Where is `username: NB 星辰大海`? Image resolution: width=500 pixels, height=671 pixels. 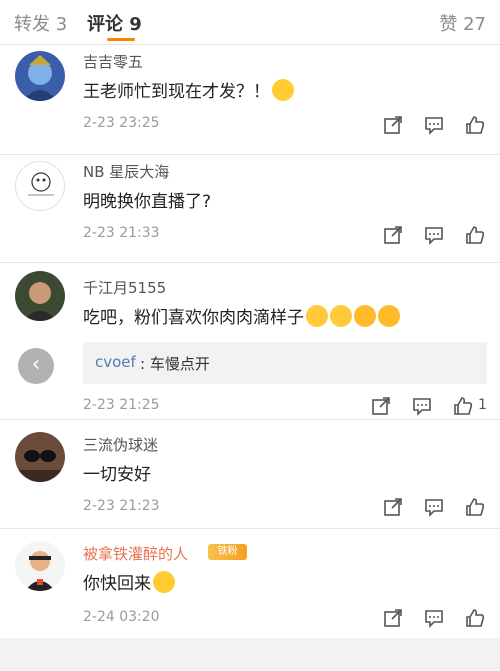 username: NB 星辰大海 is located at coordinates (126, 171).